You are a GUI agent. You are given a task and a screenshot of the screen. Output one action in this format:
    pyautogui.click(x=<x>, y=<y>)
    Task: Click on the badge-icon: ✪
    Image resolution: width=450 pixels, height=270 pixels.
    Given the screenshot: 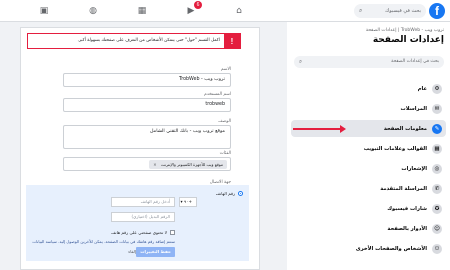 What is the action you would take?
    pyautogui.click(x=437, y=208)
    